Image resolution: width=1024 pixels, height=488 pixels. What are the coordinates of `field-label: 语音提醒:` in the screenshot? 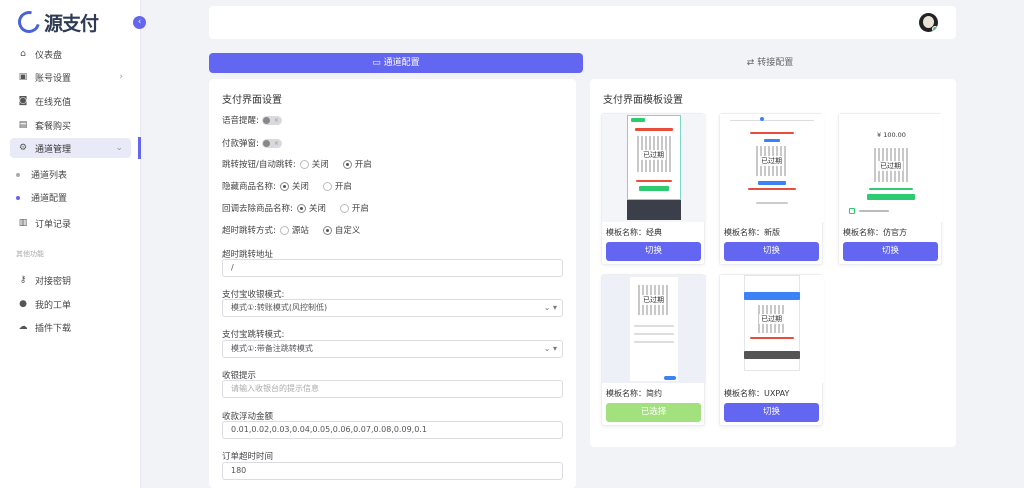 It's located at (240, 121).